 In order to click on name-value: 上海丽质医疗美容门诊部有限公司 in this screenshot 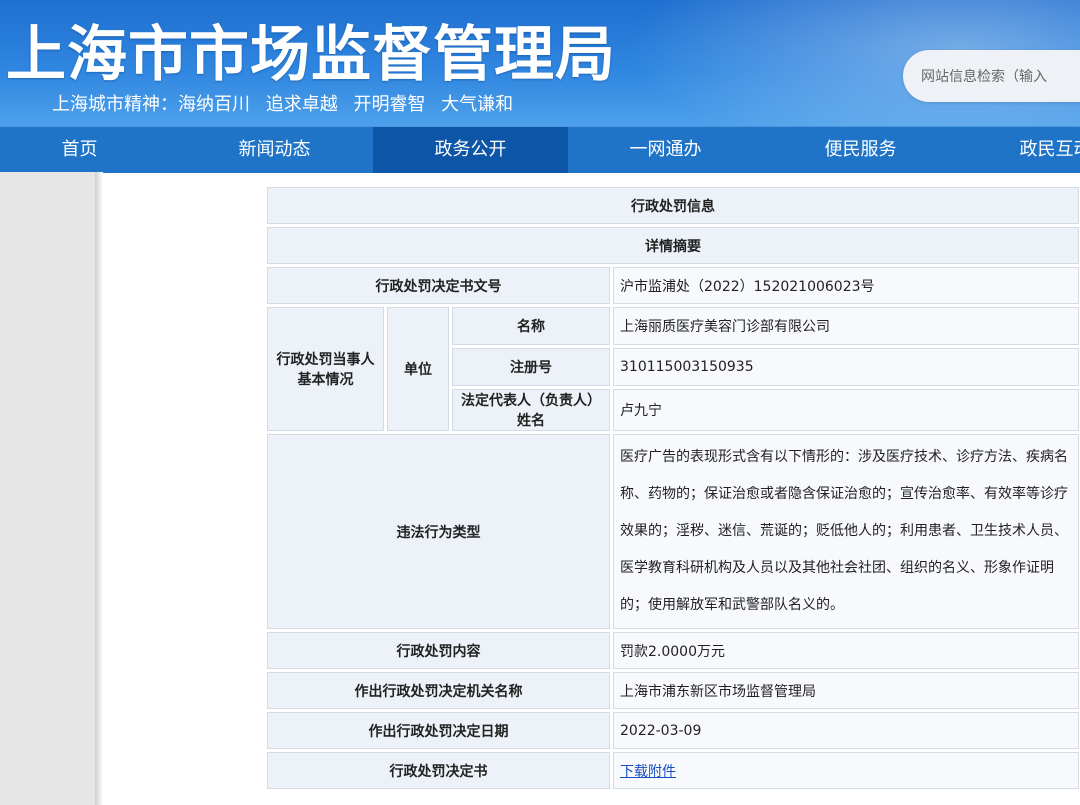, I will do `click(846, 326)`.